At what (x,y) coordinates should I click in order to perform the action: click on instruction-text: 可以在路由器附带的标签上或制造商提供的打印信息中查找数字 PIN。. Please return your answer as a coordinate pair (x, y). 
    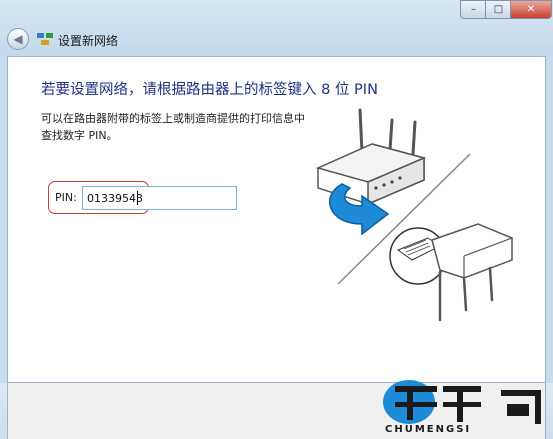
    Looking at the image, I should click on (173, 127).